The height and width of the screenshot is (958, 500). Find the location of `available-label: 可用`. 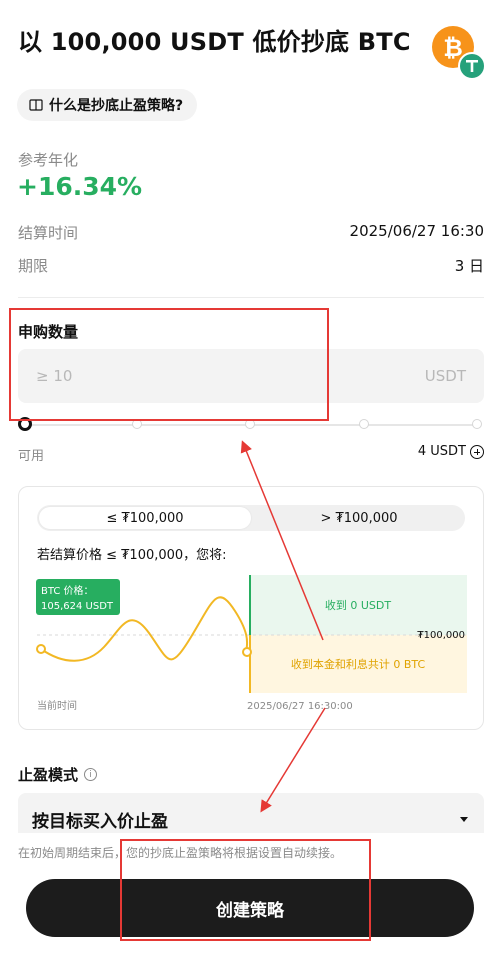

available-label: 可用 is located at coordinates (31, 456).